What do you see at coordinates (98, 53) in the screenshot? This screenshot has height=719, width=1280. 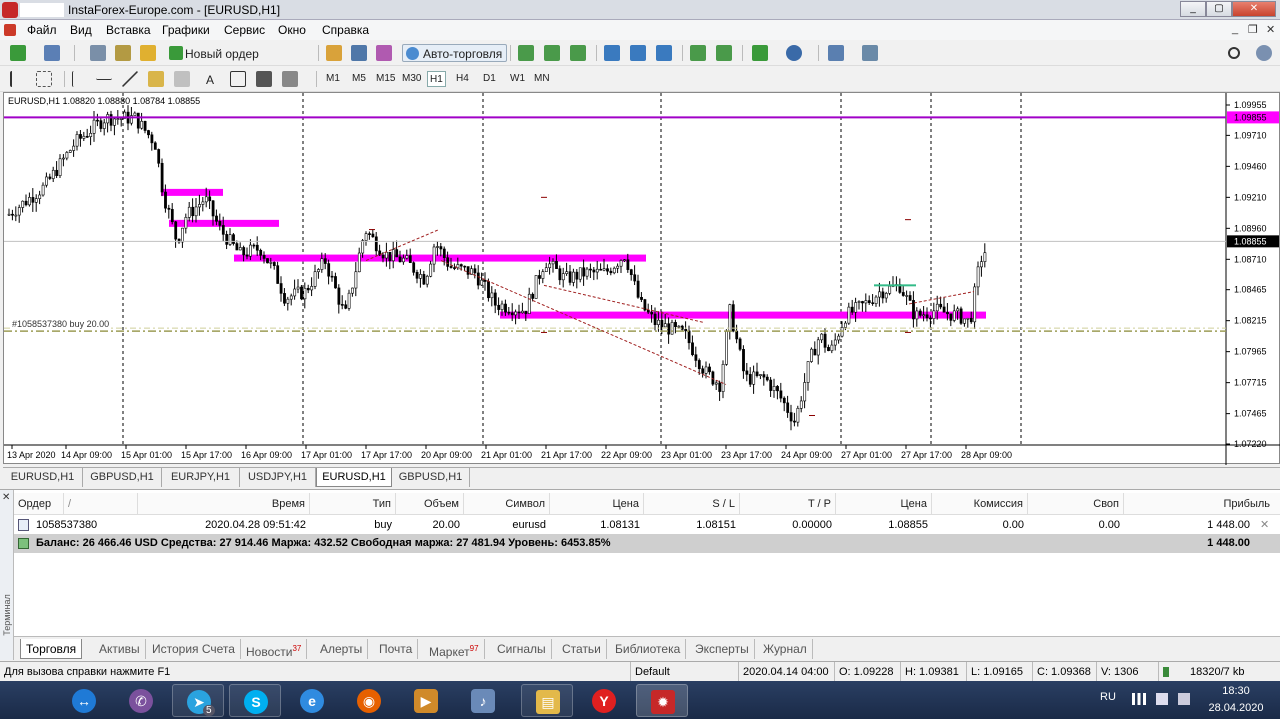 I see `market-watch-icon` at bounding box center [98, 53].